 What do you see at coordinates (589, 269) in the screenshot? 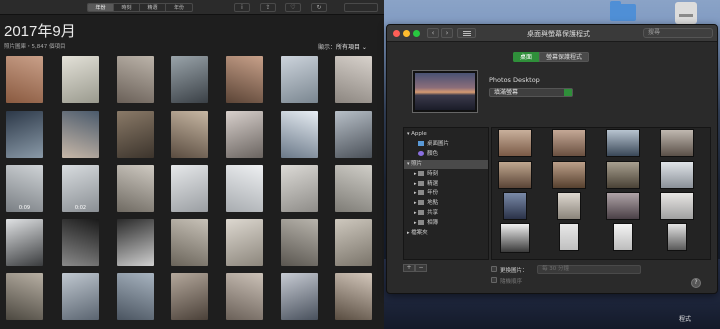
I see `interval-select: 每 30 分鐘` at bounding box center [589, 269].